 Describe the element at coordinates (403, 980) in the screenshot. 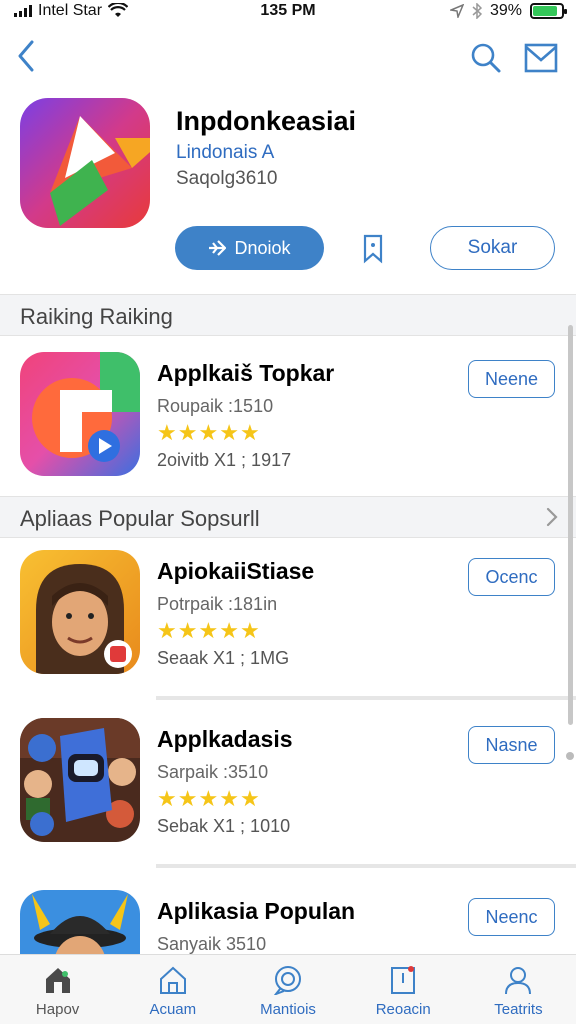

I see `document-icon` at that location.